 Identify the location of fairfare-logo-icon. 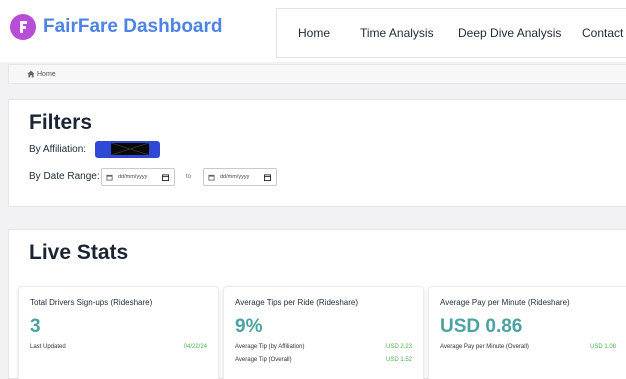
(23, 27).